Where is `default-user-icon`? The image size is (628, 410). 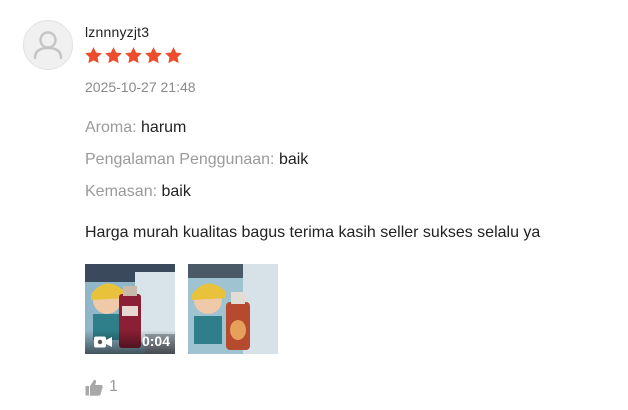 default-user-icon is located at coordinates (48, 45).